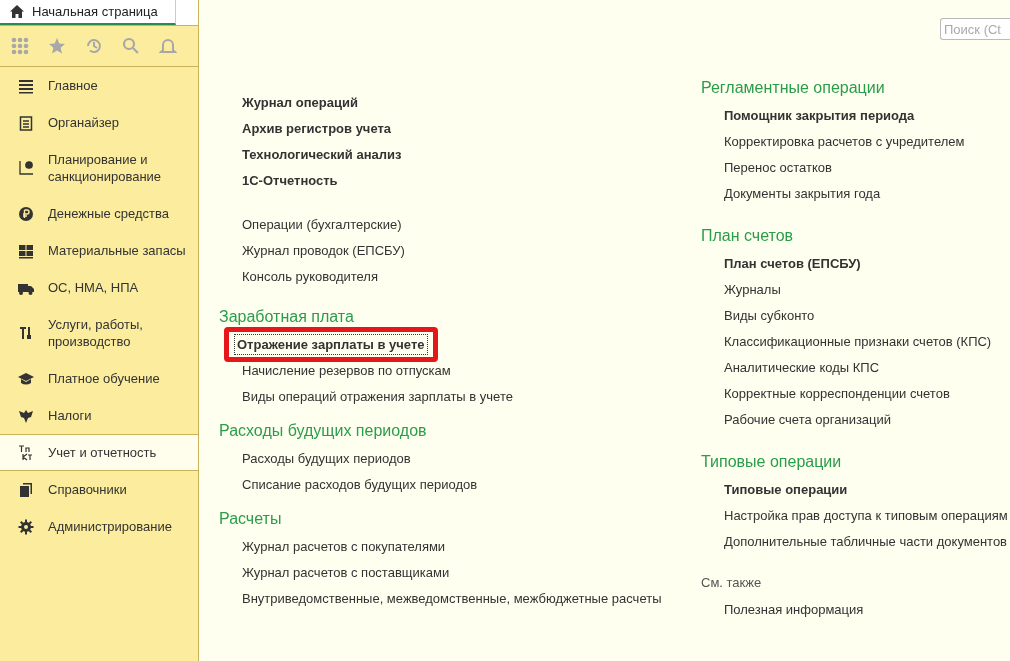 Image resolution: width=1010 pixels, height=661 pixels. Describe the element at coordinates (290, 180) in the screenshot. I see `menu-link: 1С-Отчетность` at that location.